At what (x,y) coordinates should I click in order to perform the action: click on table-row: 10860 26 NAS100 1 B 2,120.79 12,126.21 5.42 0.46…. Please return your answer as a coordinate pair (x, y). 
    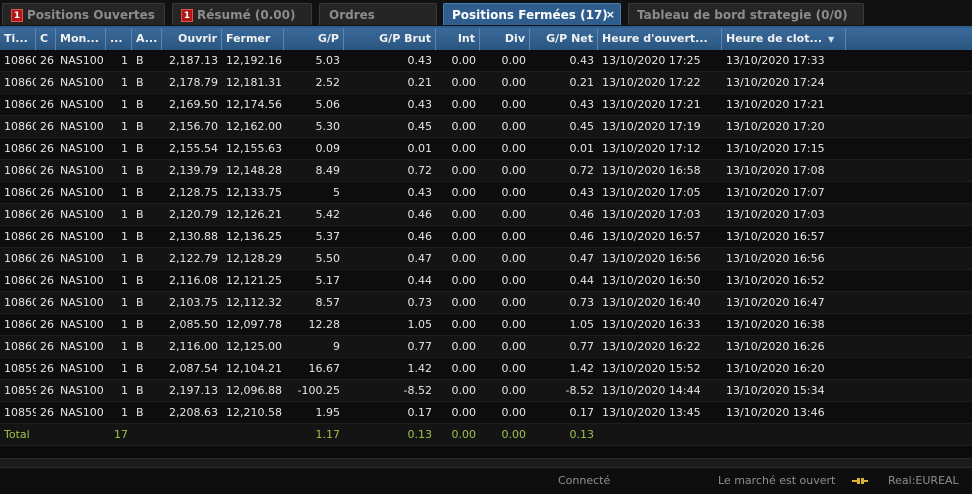
    Looking at the image, I should click on (486, 215).